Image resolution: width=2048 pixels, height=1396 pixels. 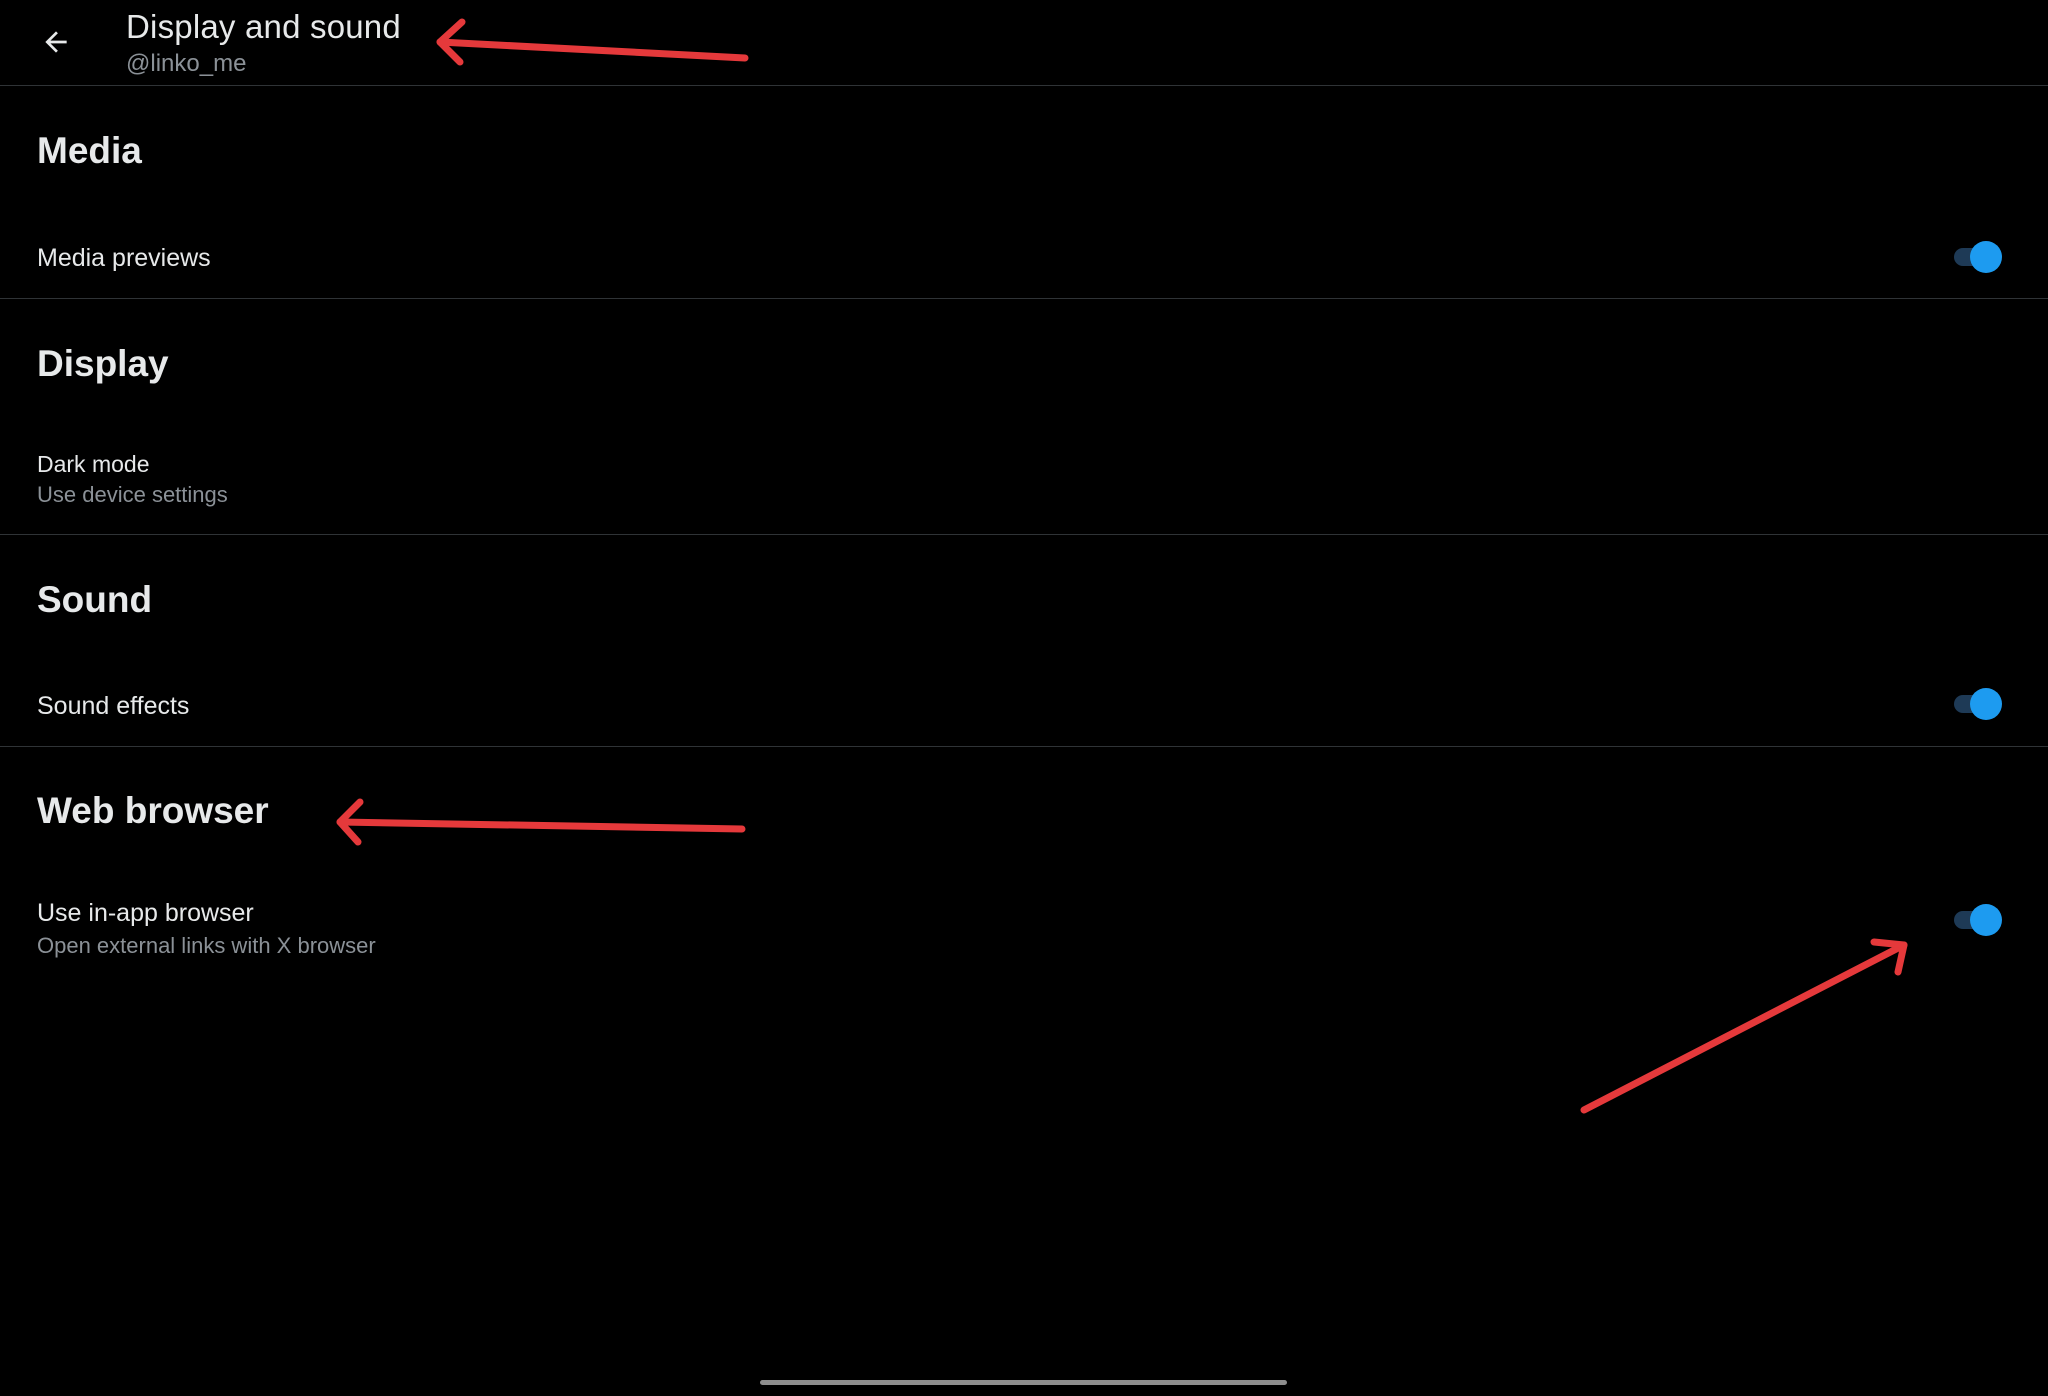 What do you see at coordinates (1024, 710) in the screenshot?
I see `sound-effects-row: Sound effects` at bounding box center [1024, 710].